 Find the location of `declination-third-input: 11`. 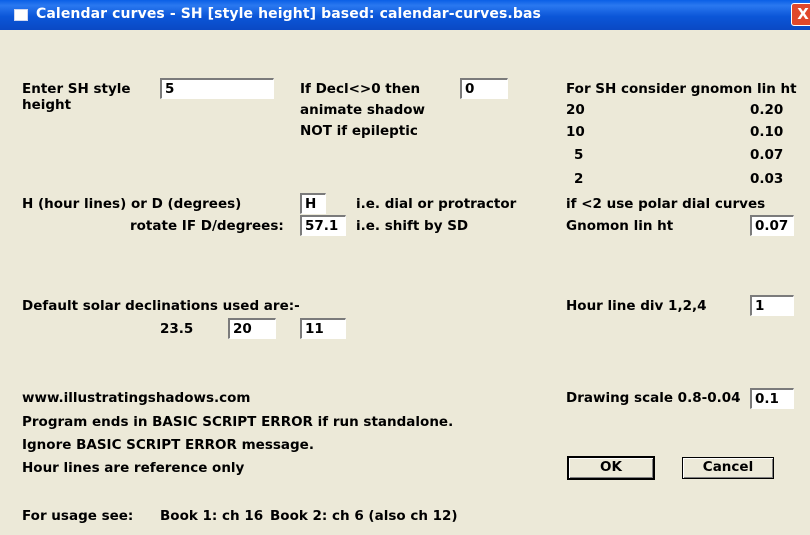

declination-third-input: 11 is located at coordinates (323, 328).